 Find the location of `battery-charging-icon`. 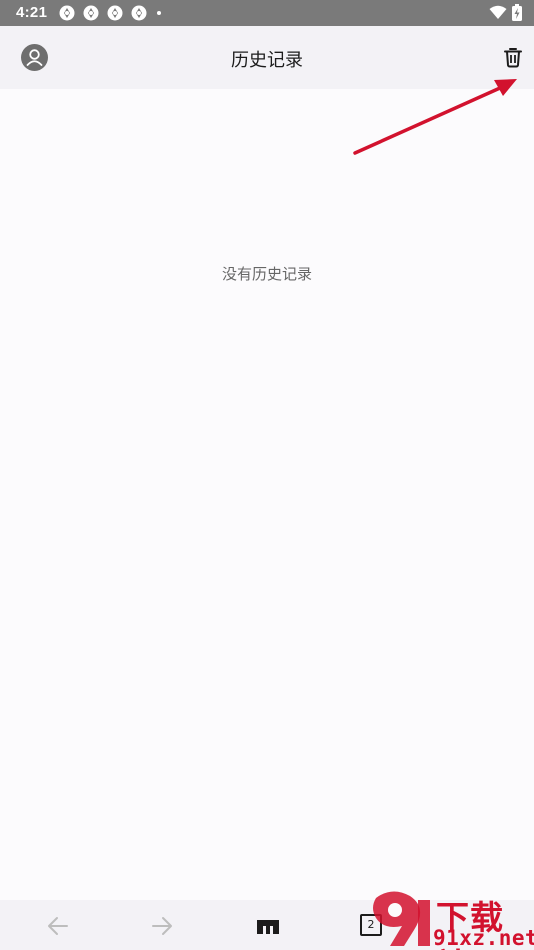

battery-charging-icon is located at coordinates (517, 12).